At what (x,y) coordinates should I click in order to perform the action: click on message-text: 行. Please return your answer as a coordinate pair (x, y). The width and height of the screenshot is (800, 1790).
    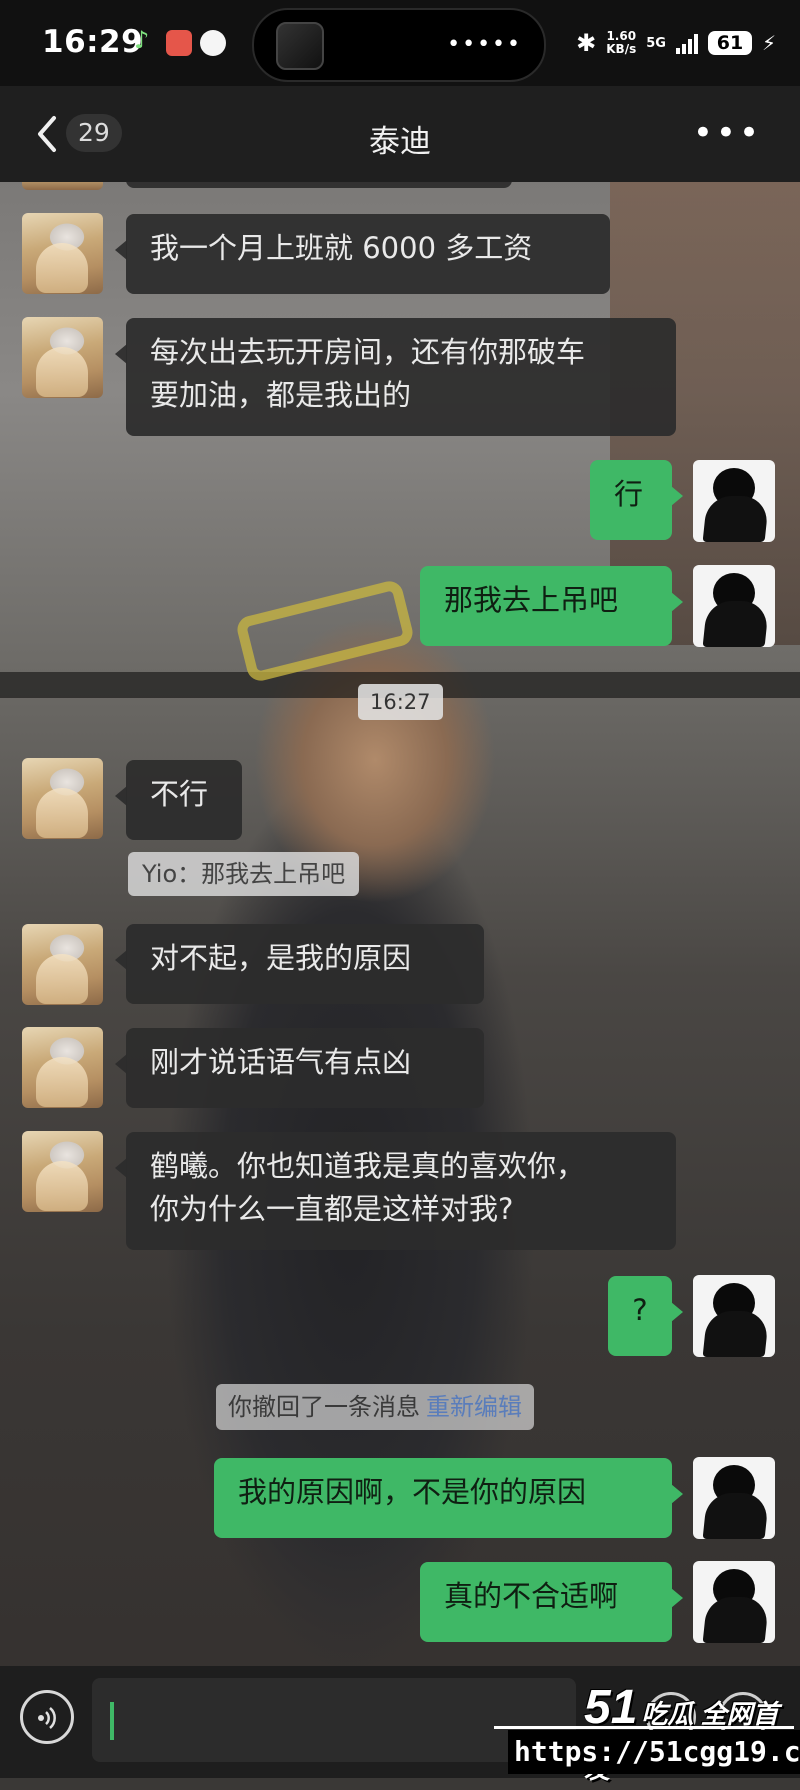
    Looking at the image, I should click on (629, 494).